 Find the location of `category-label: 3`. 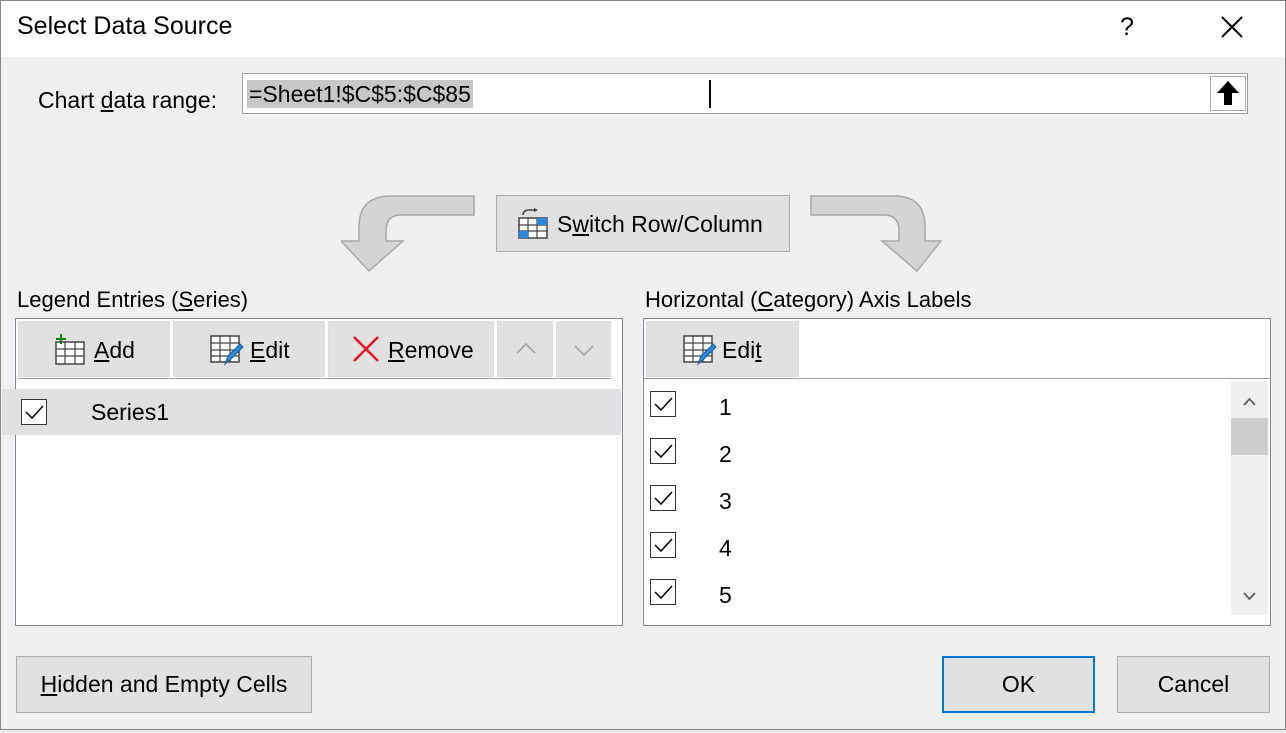

category-label: 3 is located at coordinates (725, 501).